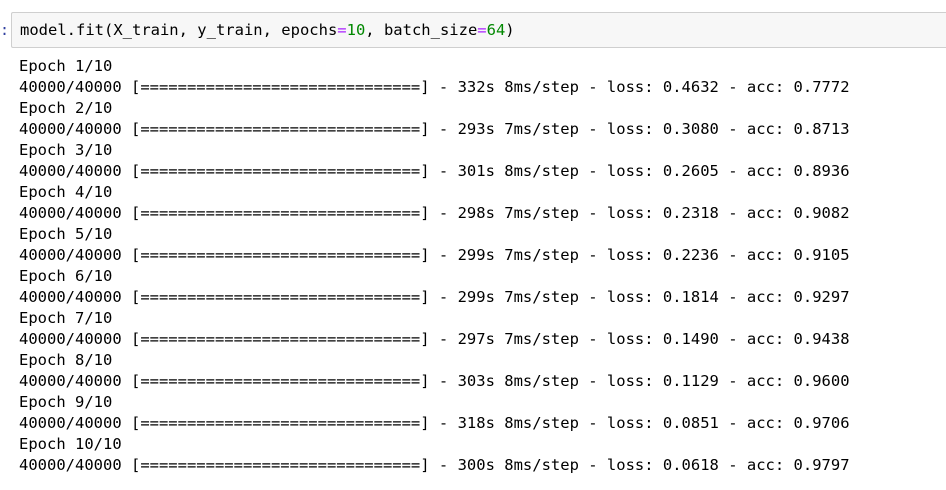  What do you see at coordinates (66, 318) in the screenshot?
I see `epoch-header-line: Epoch 7/10` at bounding box center [66, 318].